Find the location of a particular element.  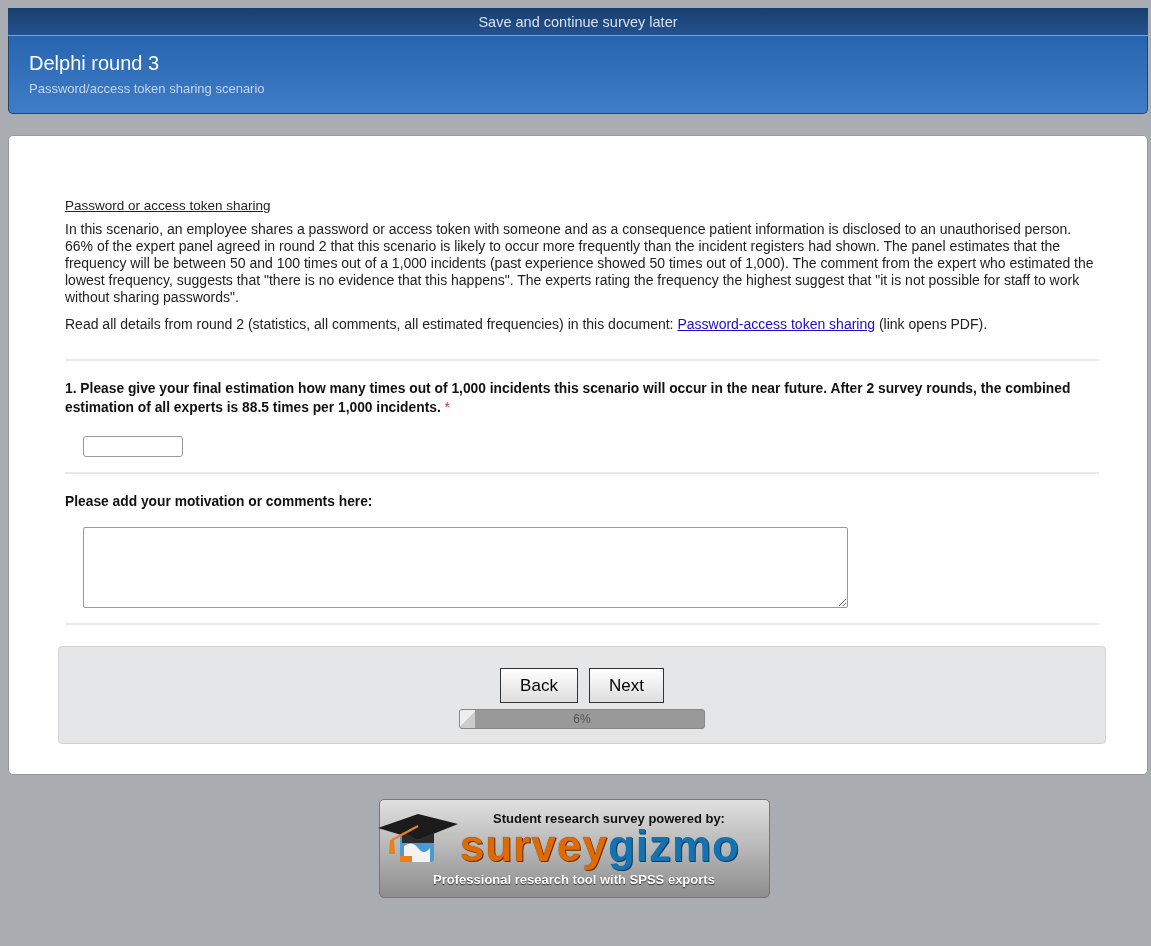

question-label: Please add your motivation or comments here: is located at coordinates (219, 502).